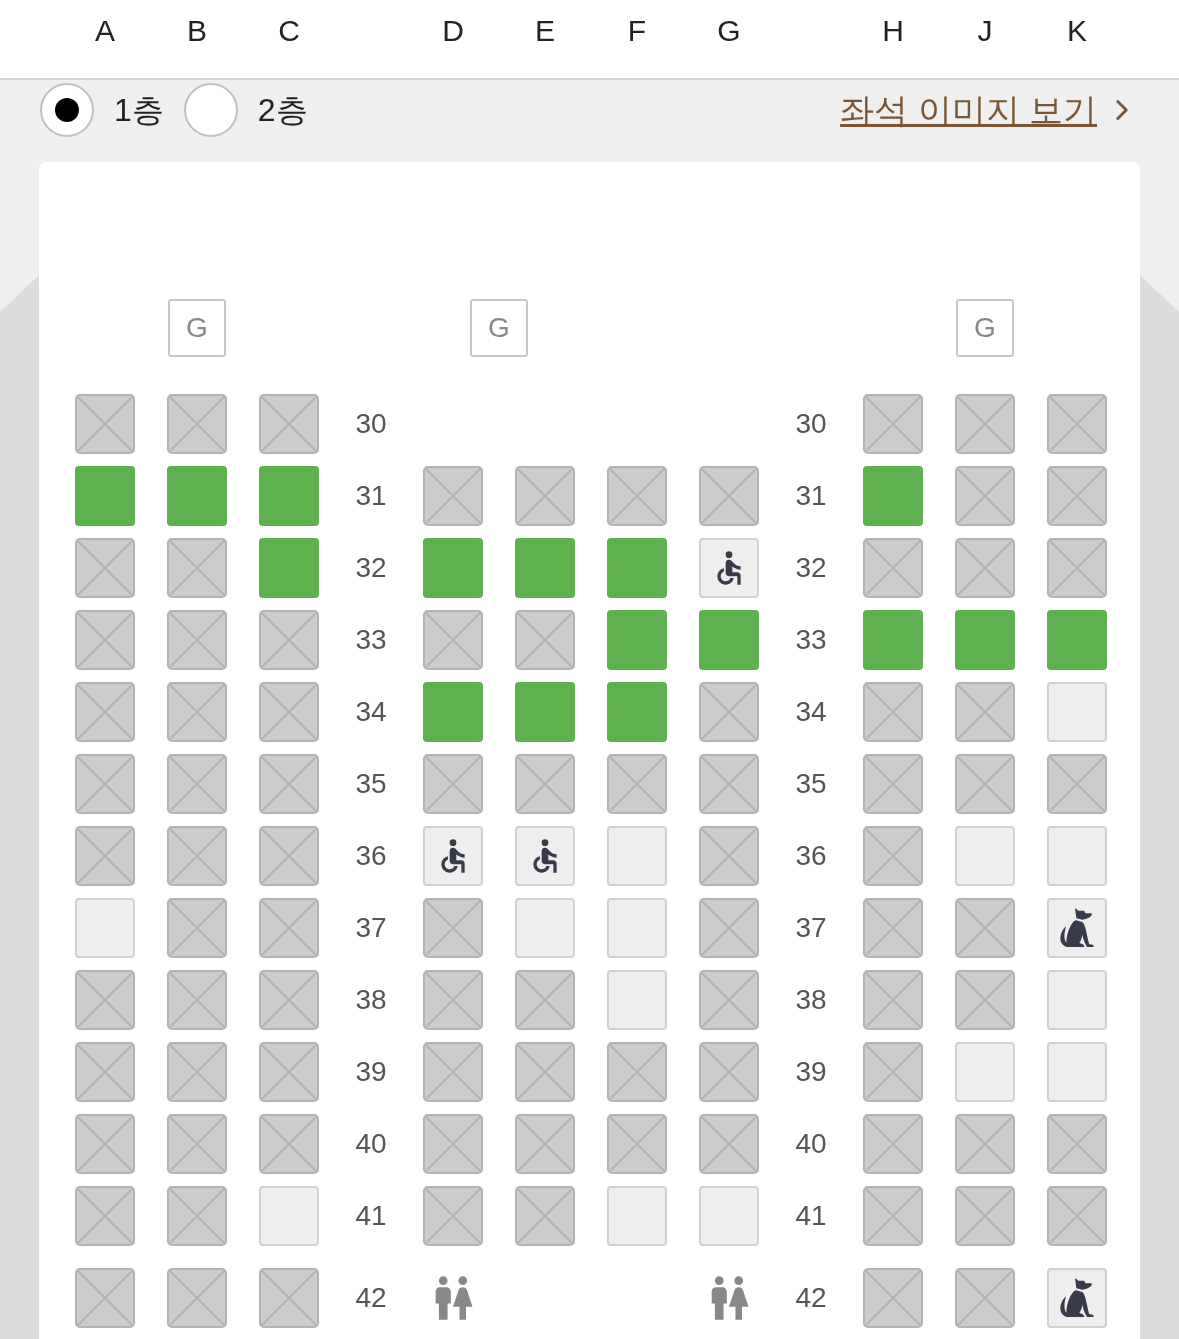  Describe the element at coordinates (371, 1144) in the screenshot. I see `row-number: 40` at that location.